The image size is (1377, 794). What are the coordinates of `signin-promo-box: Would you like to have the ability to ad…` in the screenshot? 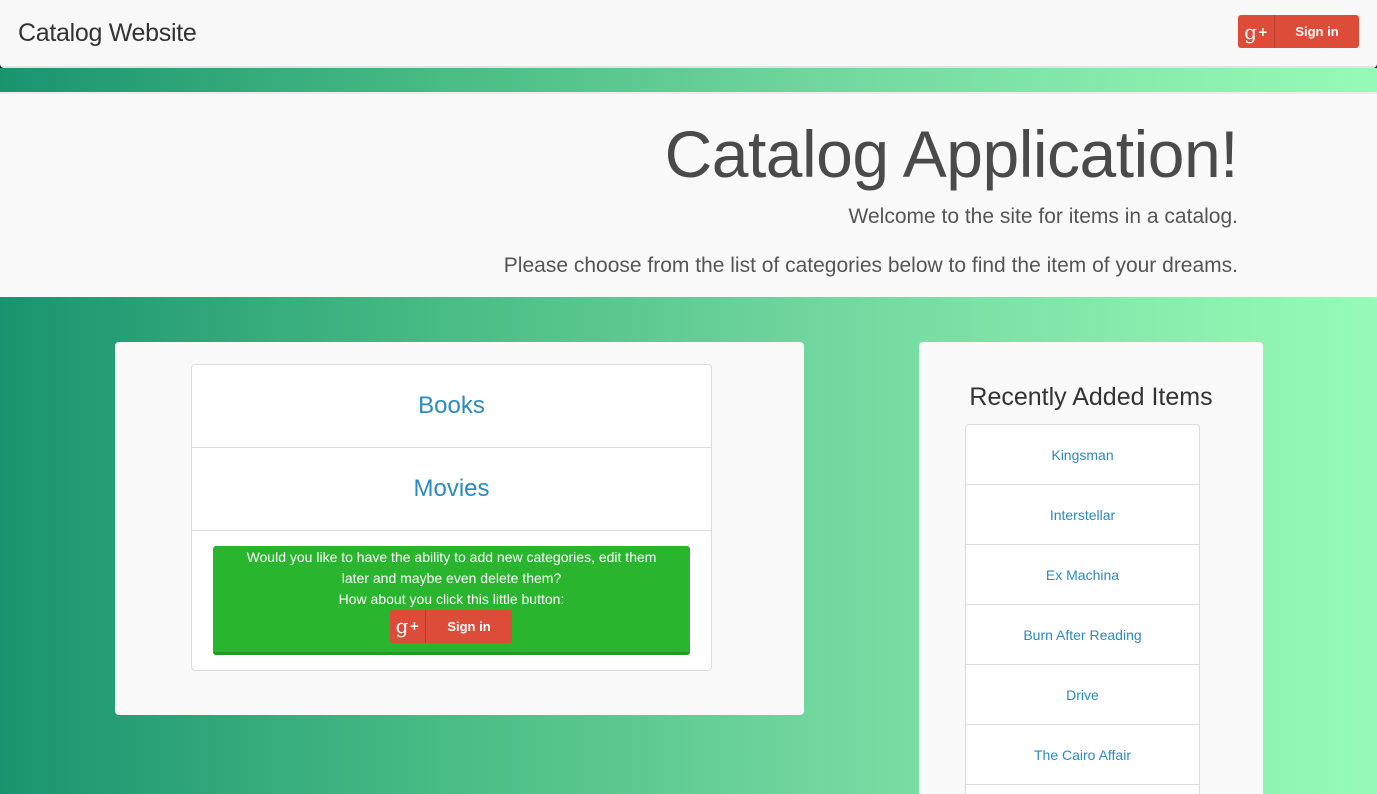 It's located at (451, 600).